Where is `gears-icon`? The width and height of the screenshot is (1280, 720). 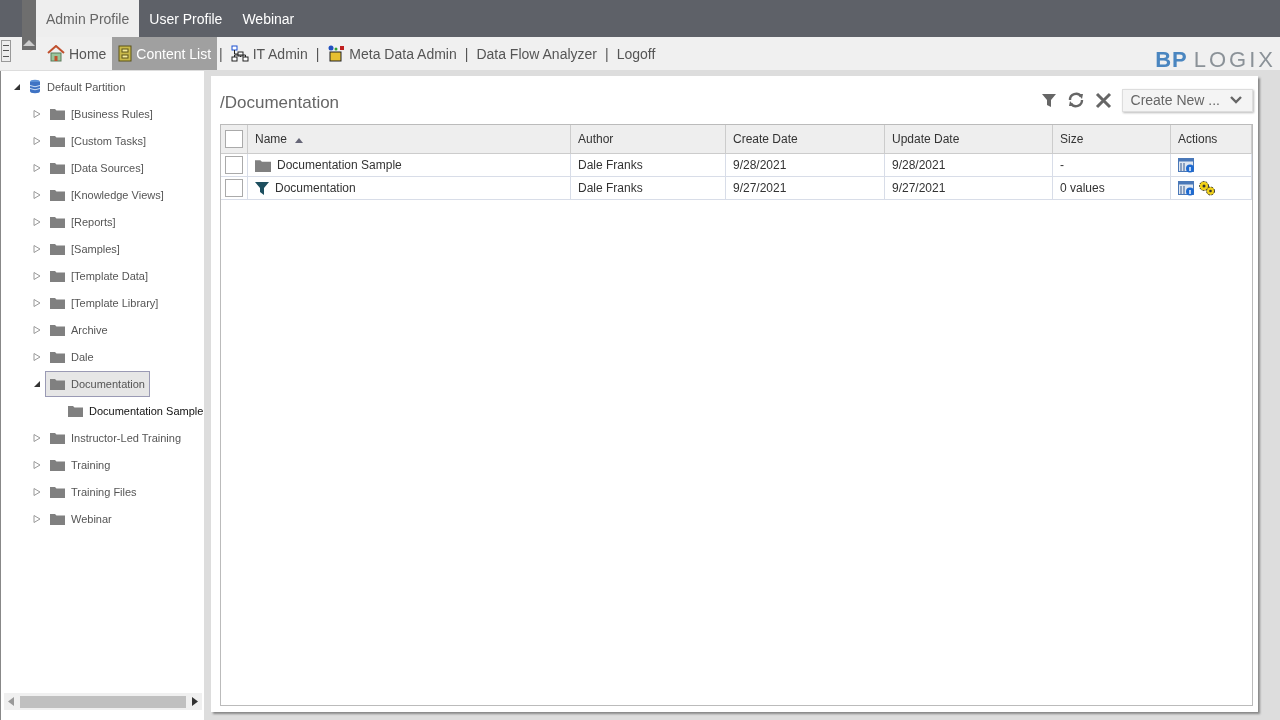
gears-icon is located at coordinates (1207, 188).